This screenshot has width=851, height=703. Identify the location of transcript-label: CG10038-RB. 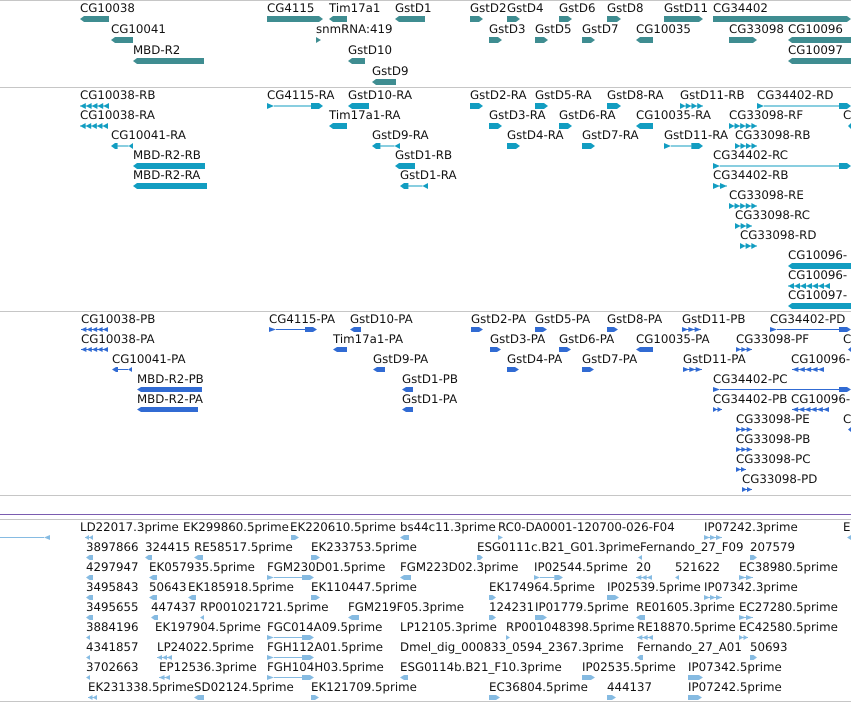
(118, 95).